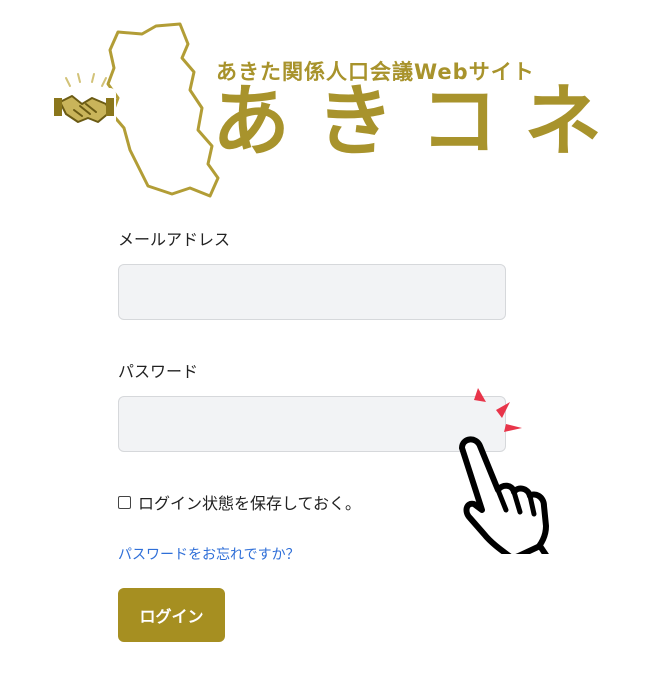 The image size is (658, 678). Describe the element at coordinates (504, 471) in the screenshot. I see `pointing-hand-icon` at that location.